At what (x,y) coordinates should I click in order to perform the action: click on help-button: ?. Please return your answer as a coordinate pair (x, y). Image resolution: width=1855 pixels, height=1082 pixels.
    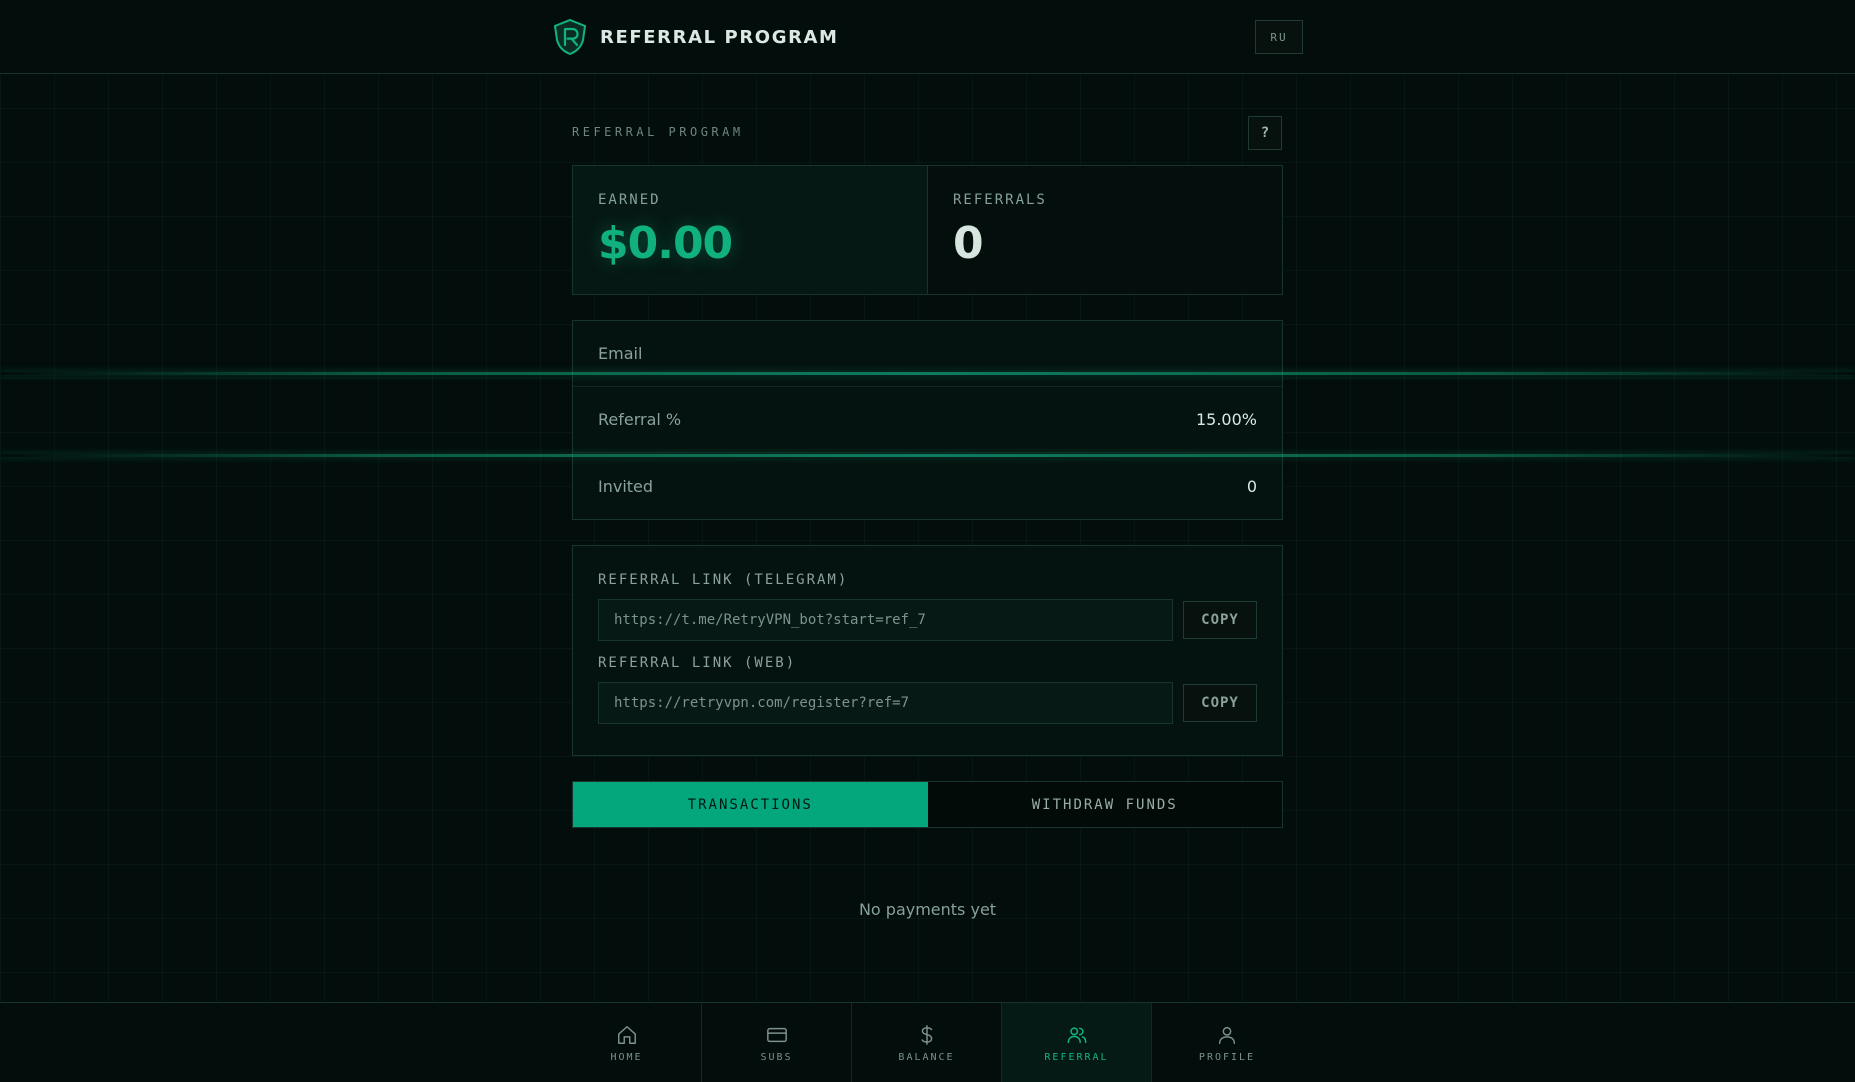
    Looking at the image, I should click on (1265, 133).